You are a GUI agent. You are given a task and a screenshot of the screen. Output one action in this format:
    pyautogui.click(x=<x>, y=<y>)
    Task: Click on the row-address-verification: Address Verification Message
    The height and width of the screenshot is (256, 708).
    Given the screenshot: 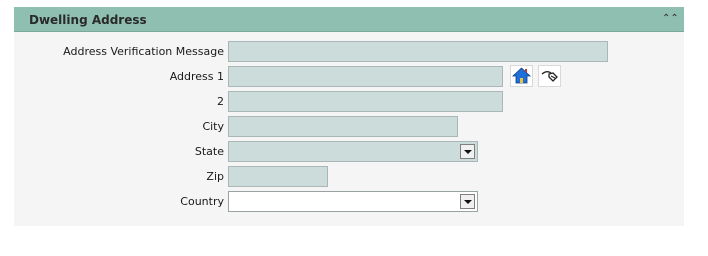 What is the action you would take?
    pyautogui.click(x=349, y=51)
    